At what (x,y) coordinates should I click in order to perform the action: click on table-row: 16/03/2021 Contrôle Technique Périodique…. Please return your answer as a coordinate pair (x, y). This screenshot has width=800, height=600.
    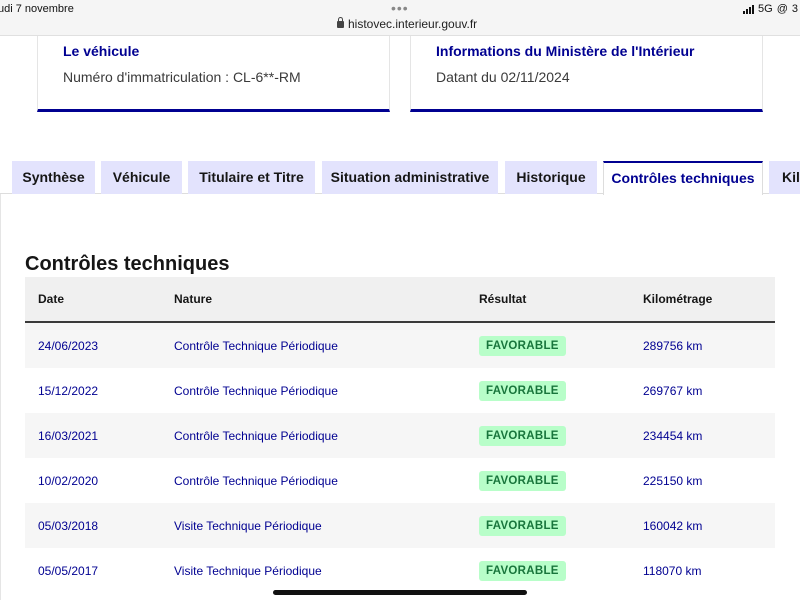
    Looking at the image, I should click on (400, 435).